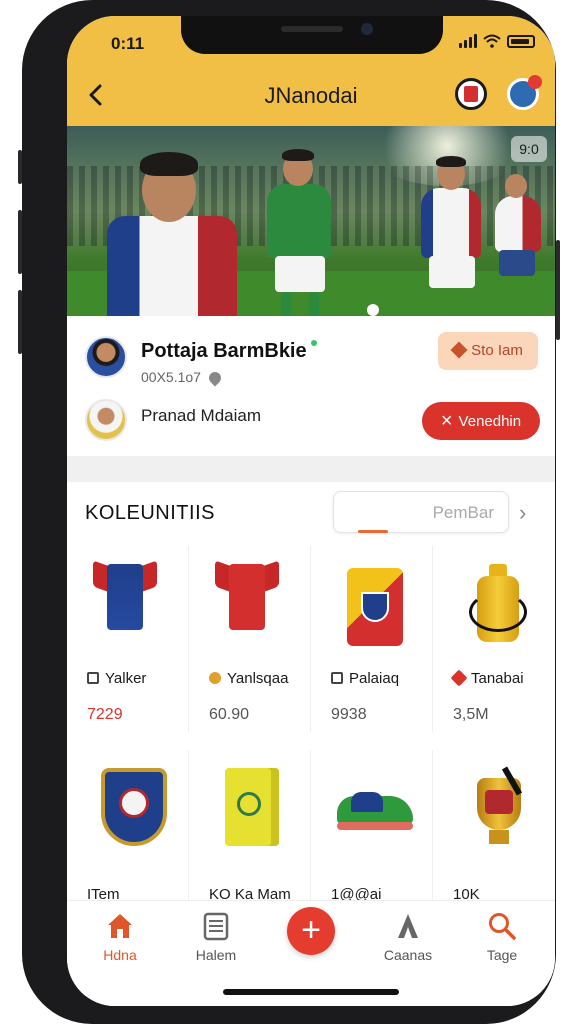 The height and width of the screenshot is (1024, 576). I want to click on profile-meta: 00X5.1o7, so click(182, 378).